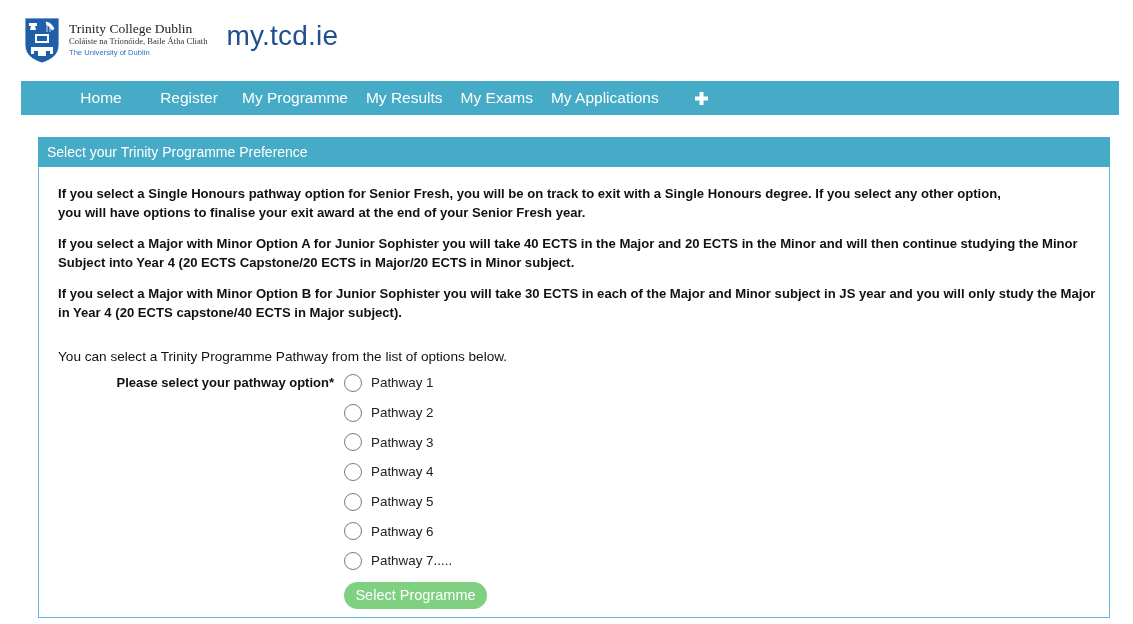  What do you see at coordinates (402, 413) in the screenshot?
I see `option-label: Pathway 2` at bounding box center [402, 413].